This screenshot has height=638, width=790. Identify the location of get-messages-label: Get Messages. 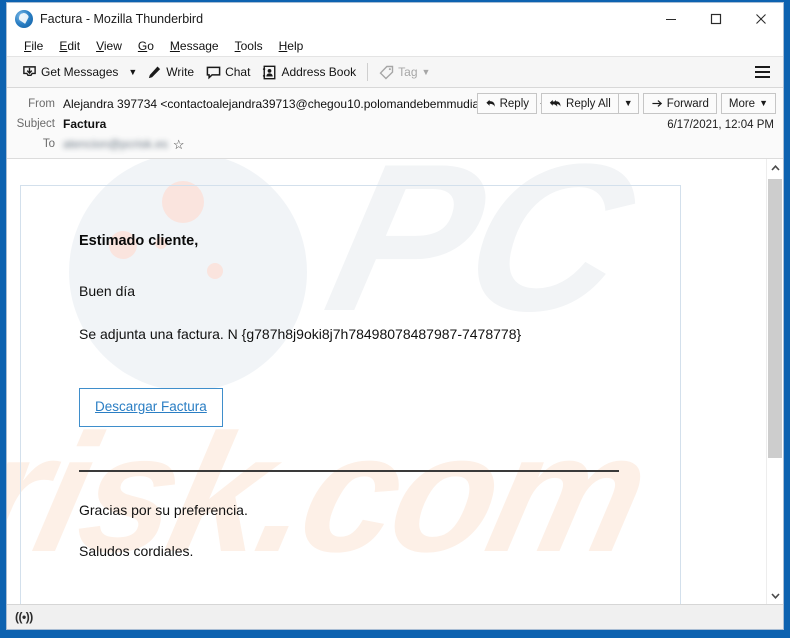
(80, 72).